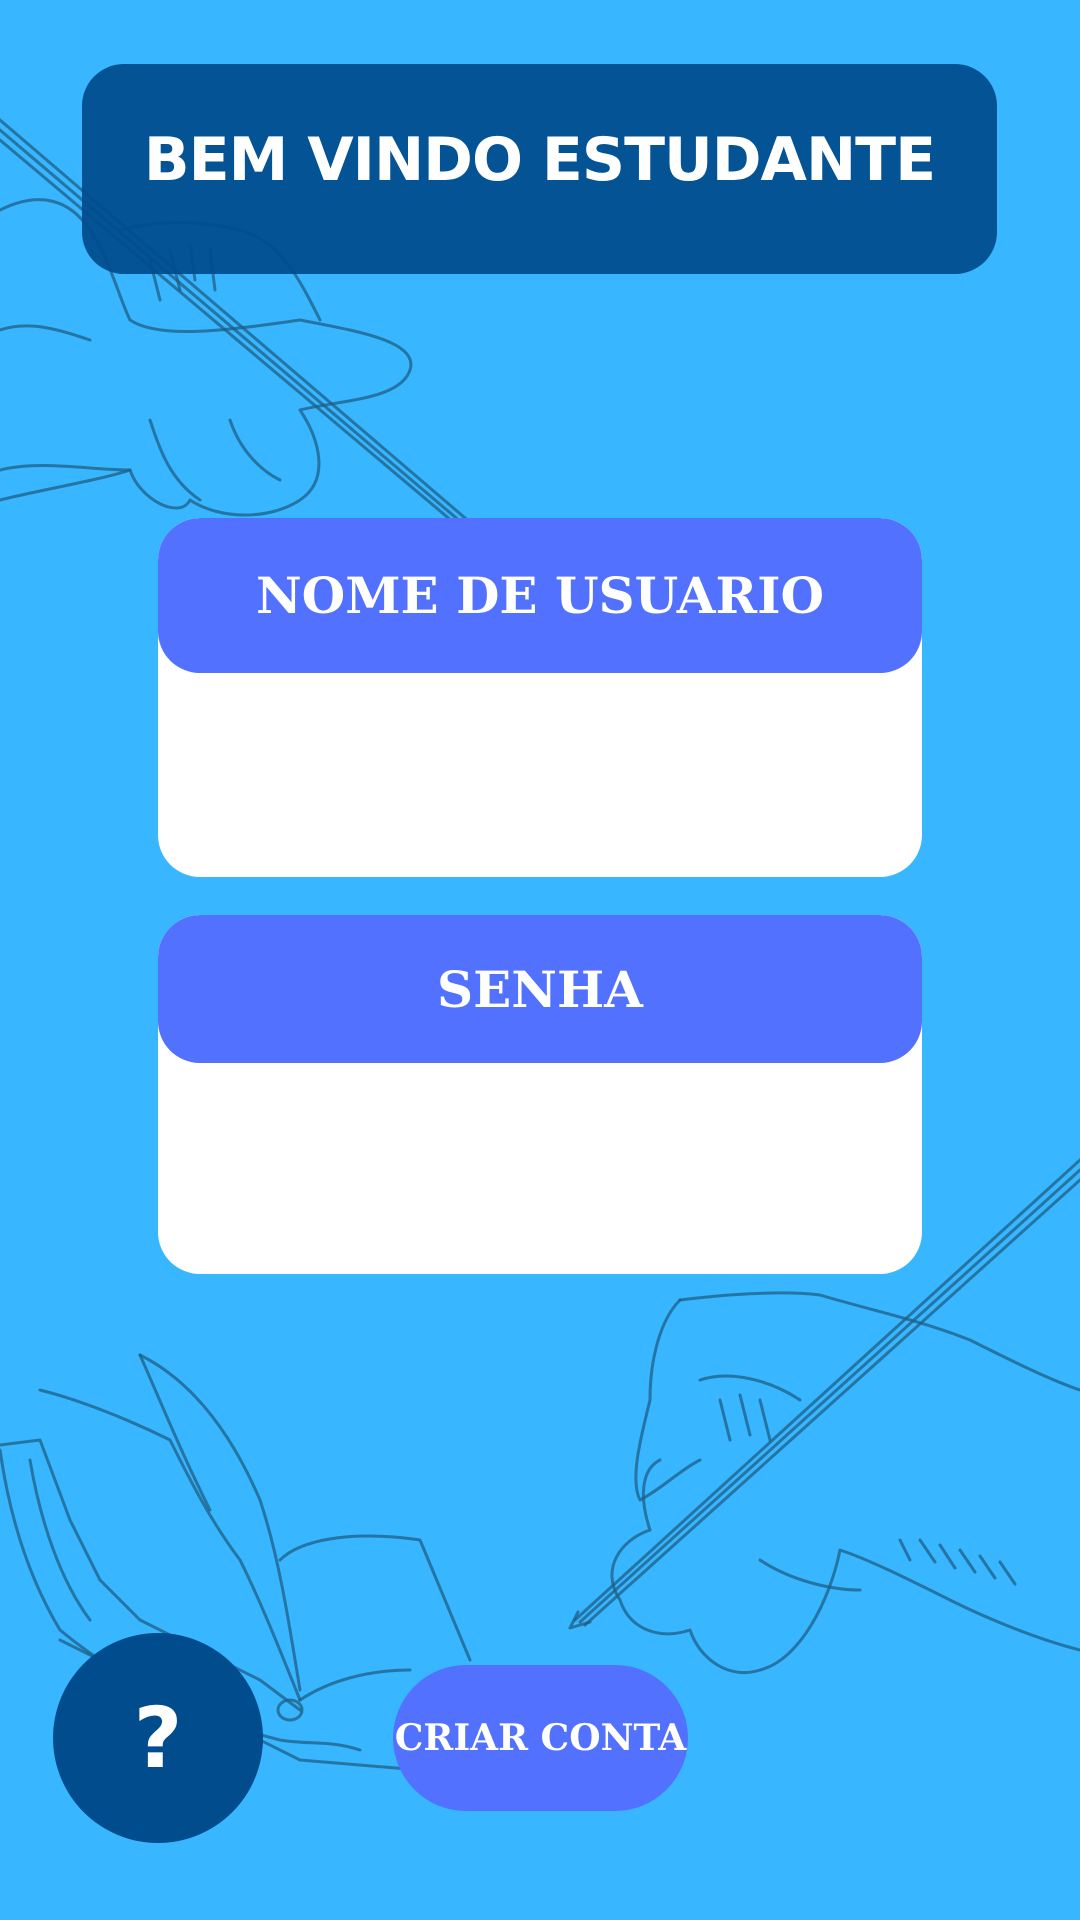 The image size is (1080, 1920). Describe the element at coordinates (540, 1168) in the screenshot. I see `password-input` at that location.